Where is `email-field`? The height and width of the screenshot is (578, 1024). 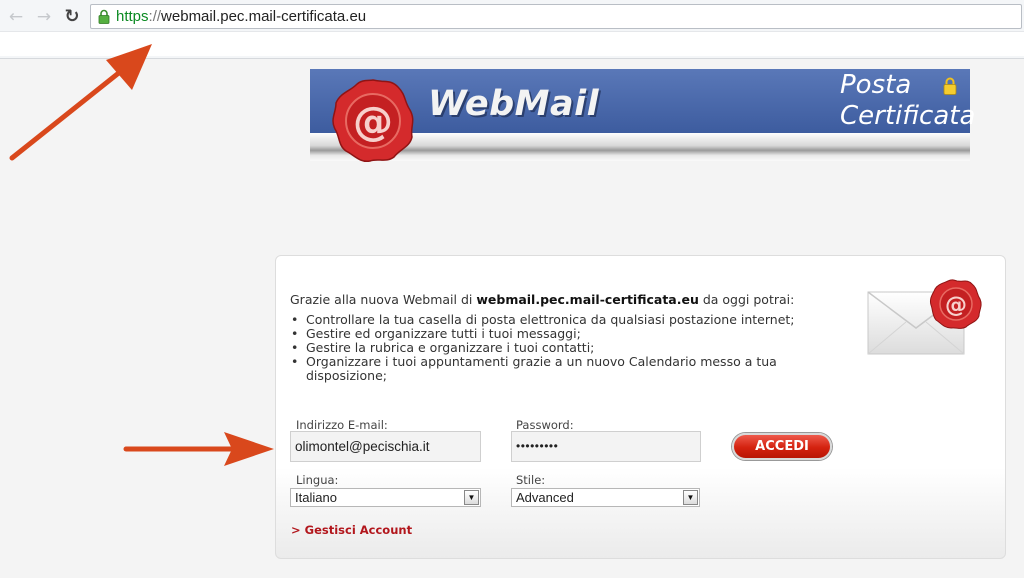 email-field is located at coordinates (385, 446).